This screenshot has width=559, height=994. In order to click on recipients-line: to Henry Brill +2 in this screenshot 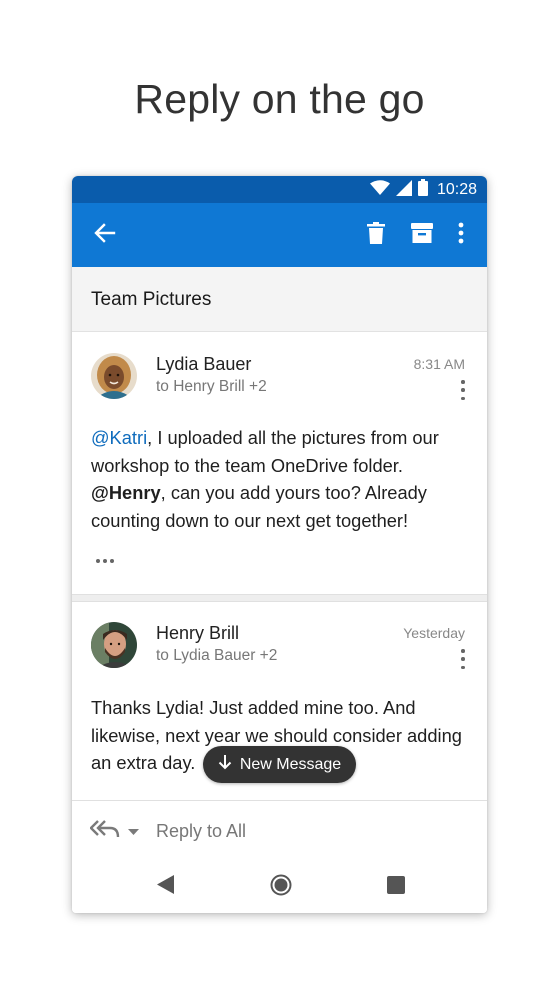, I will do `click(211, 386)`.